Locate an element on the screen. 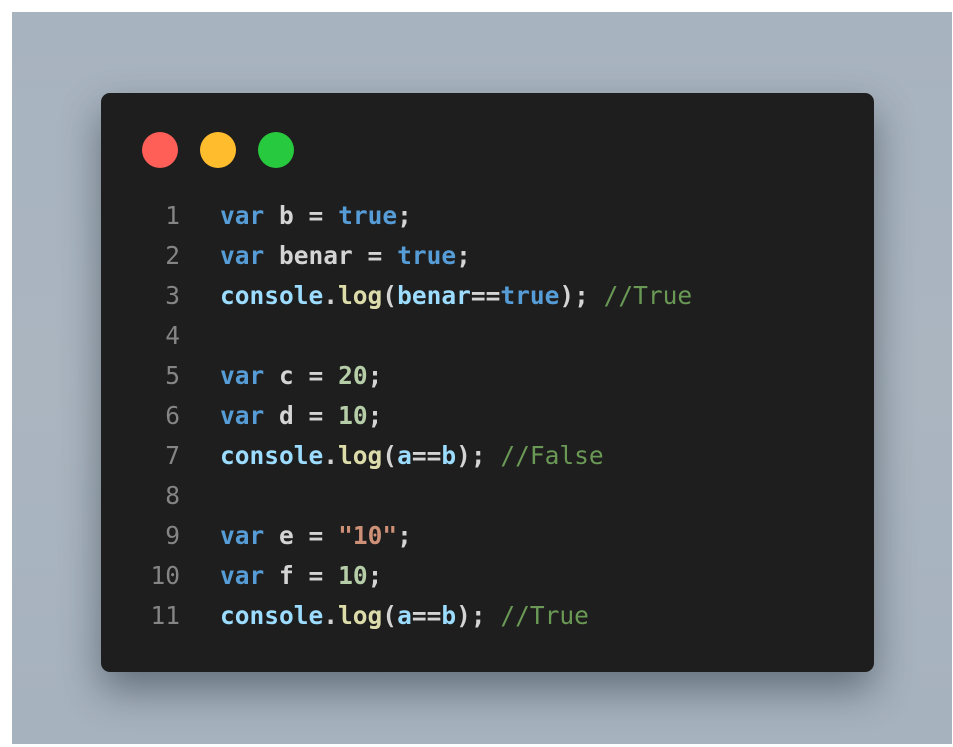  line-source: var benar = true; is located at coordinates (345, 256).